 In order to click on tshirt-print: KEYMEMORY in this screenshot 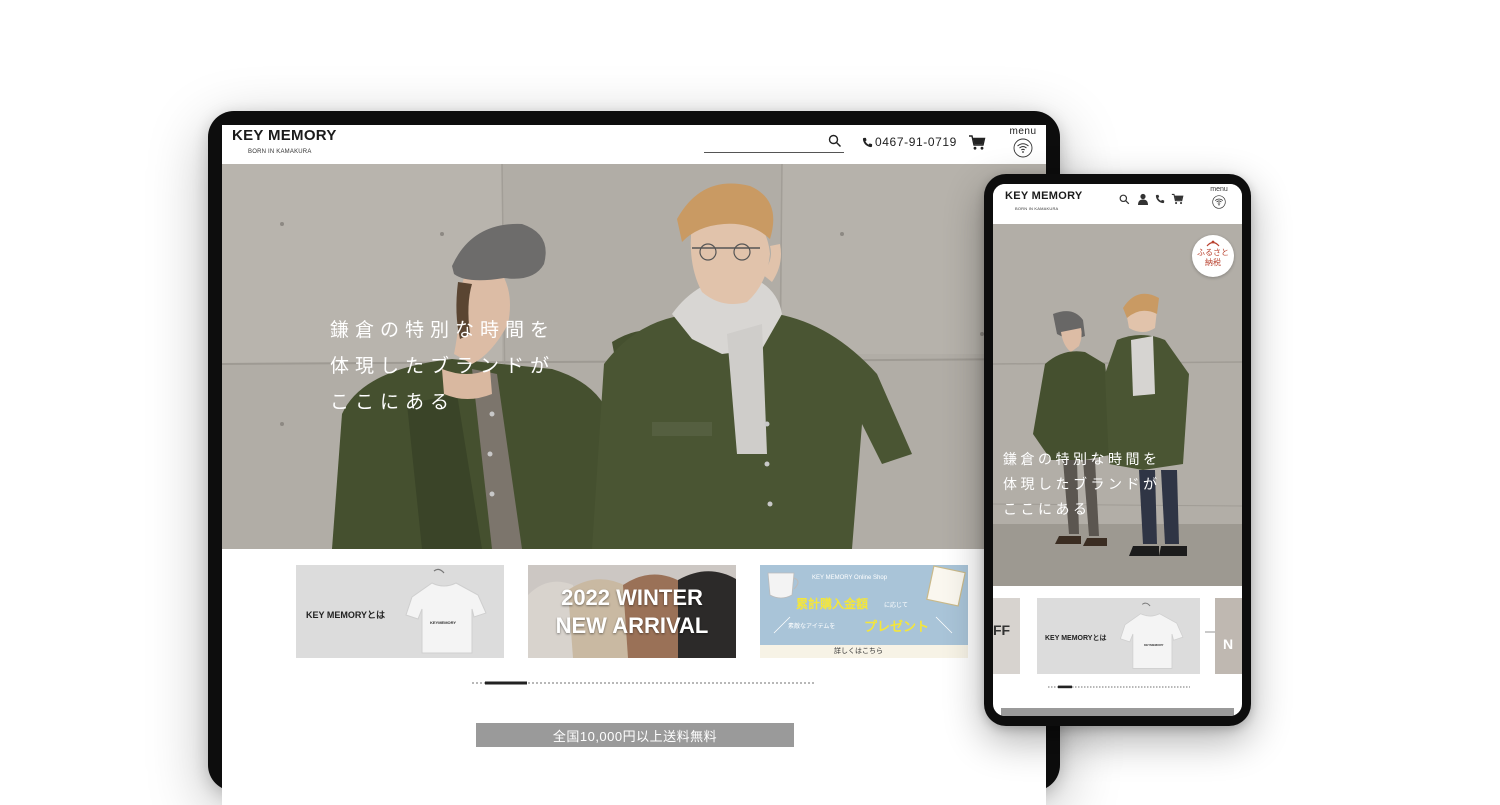, I will do `click(443, 622)`.